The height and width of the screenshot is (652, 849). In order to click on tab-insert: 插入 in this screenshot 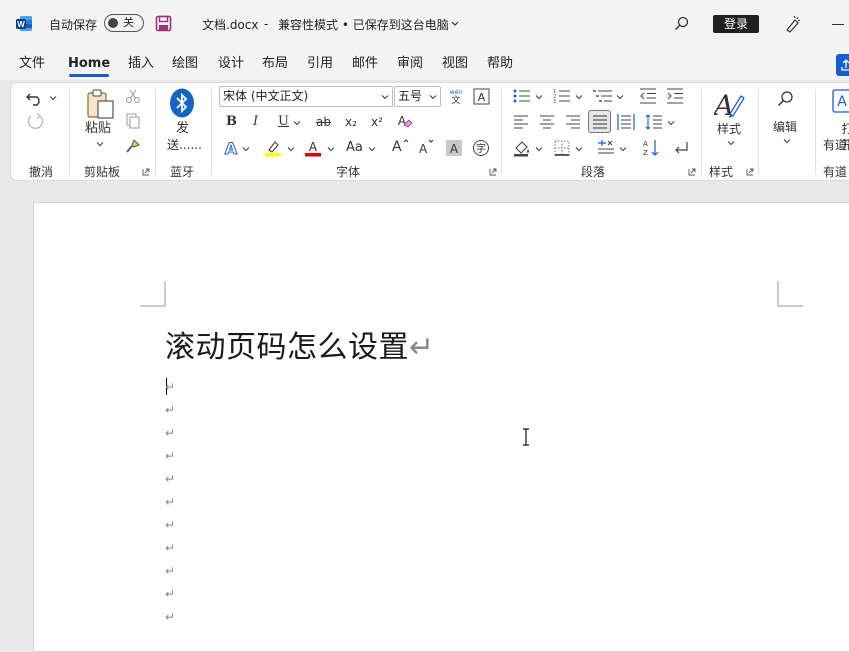, I will do `click(141, 64)`.